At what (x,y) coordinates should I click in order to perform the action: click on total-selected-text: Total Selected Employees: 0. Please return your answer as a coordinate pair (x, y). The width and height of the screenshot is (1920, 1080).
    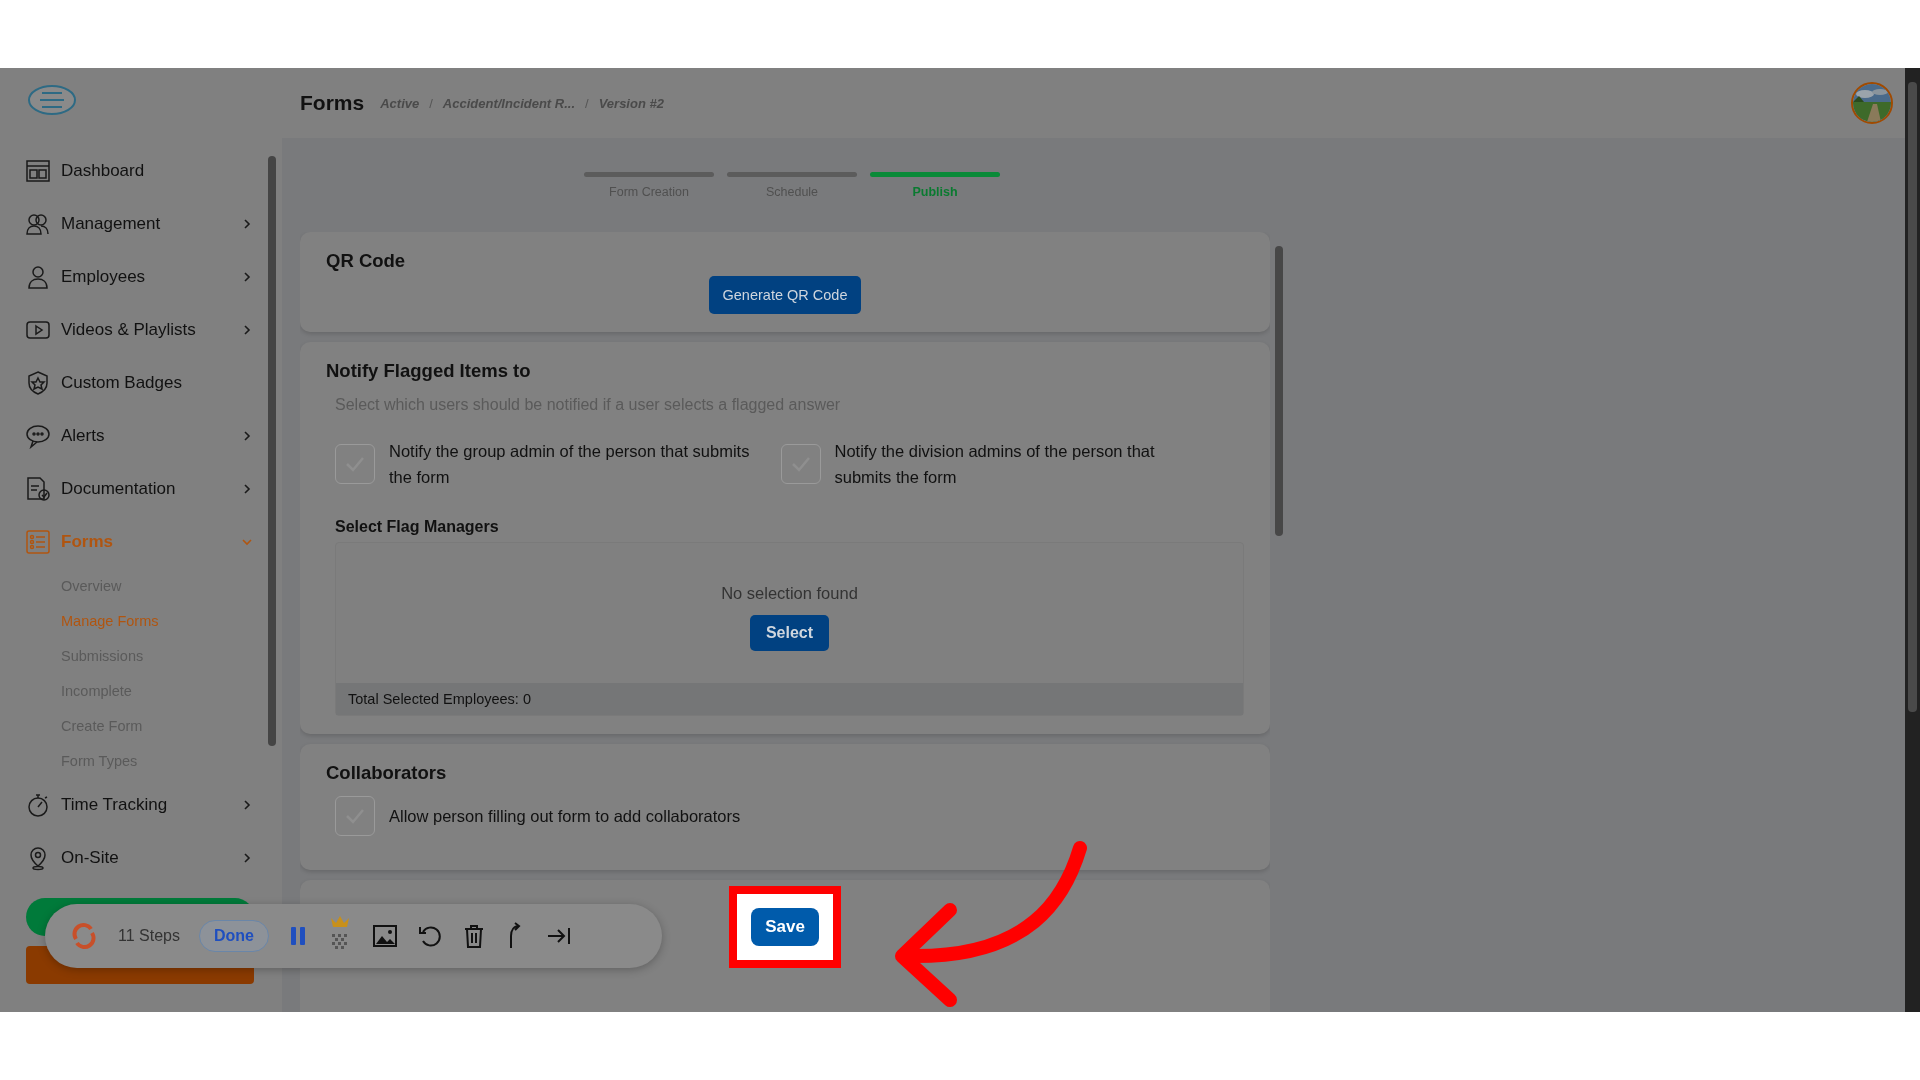
    Looking at the image, I should click on (789, 699).